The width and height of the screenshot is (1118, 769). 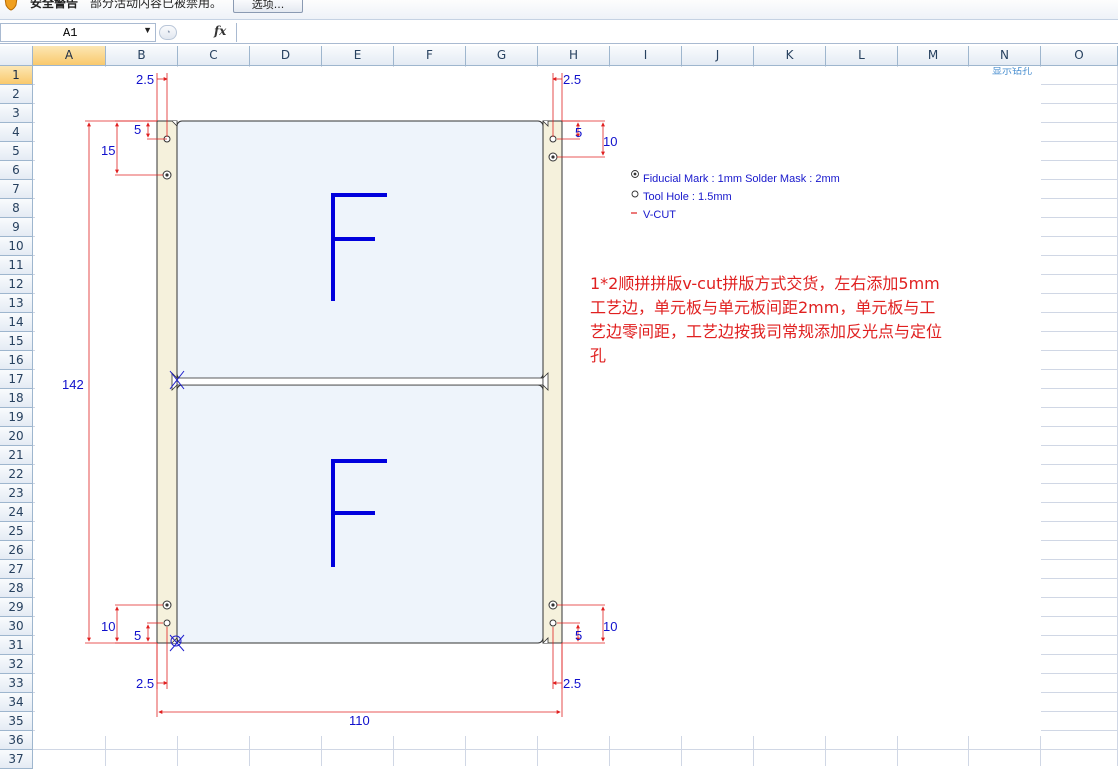 I want to click on column-header-i: I, so click(x=646, y=56).